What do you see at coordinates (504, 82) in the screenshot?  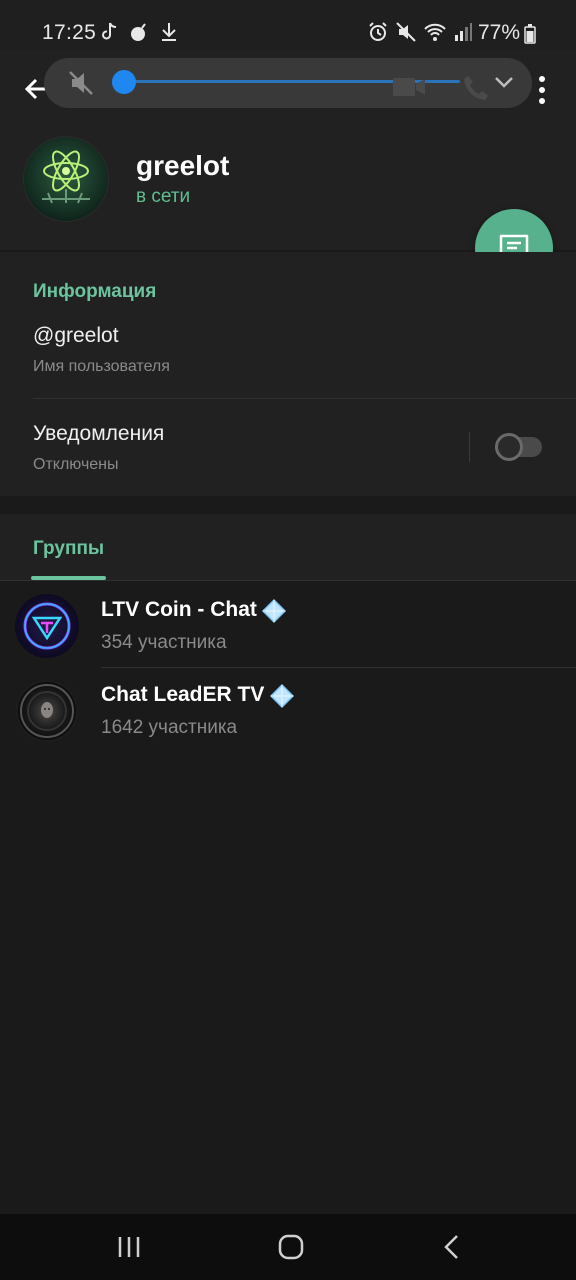 I see `chevron-down-icon` at bounding box center [504, 82].